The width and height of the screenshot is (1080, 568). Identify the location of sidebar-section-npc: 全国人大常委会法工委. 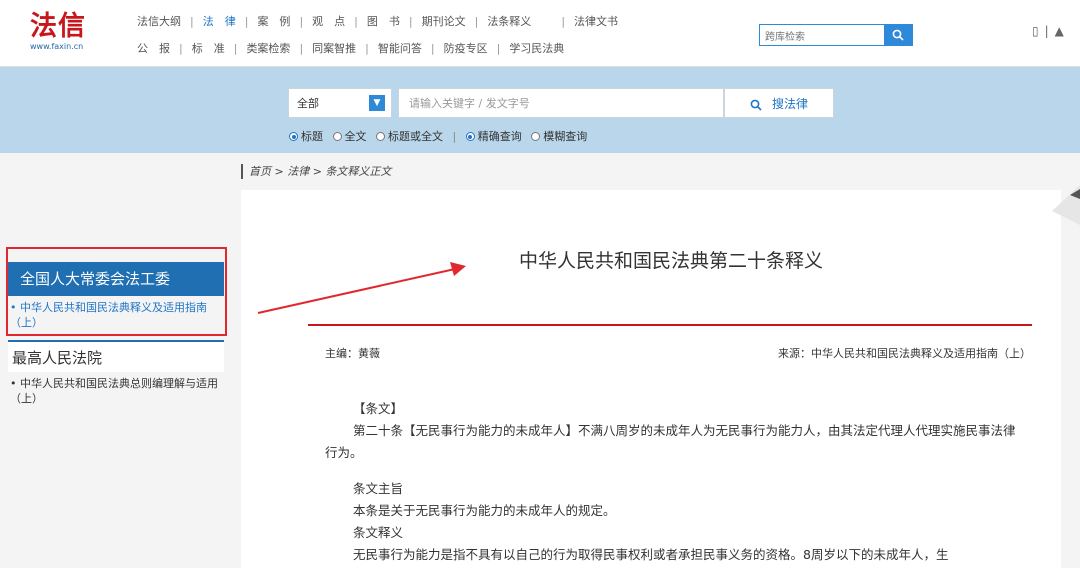
(116, 279).